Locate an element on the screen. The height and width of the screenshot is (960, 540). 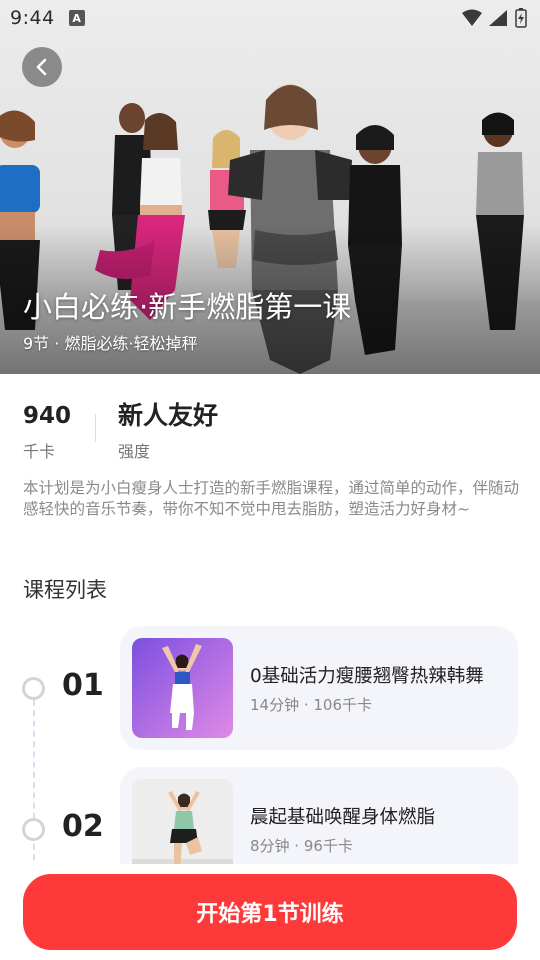
lesson-number: 02 is located at coordinates (83, 826).